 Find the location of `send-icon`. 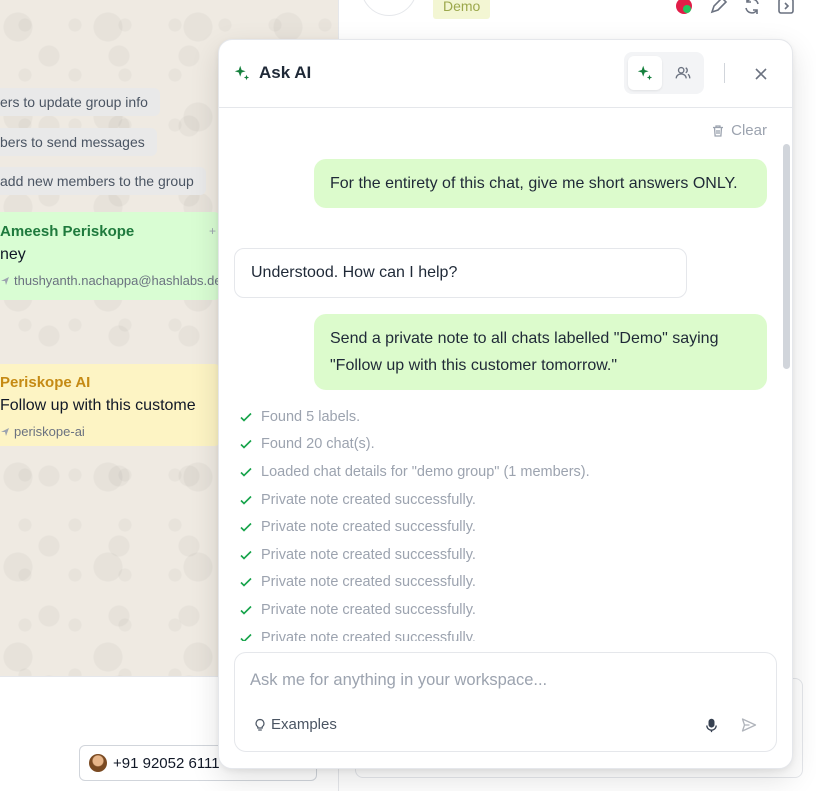

send-icon is located at coordinates (749, 725).